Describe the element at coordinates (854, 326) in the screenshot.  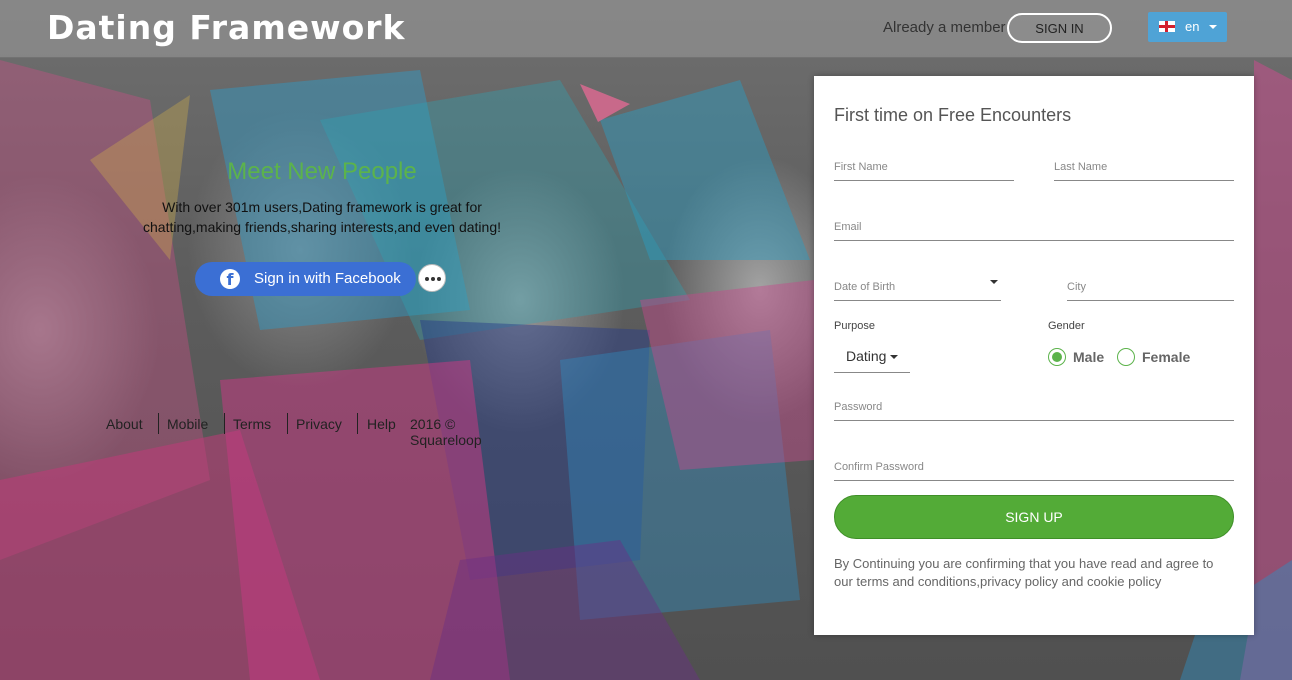
I see `purpose-label: Purpose` at that location.